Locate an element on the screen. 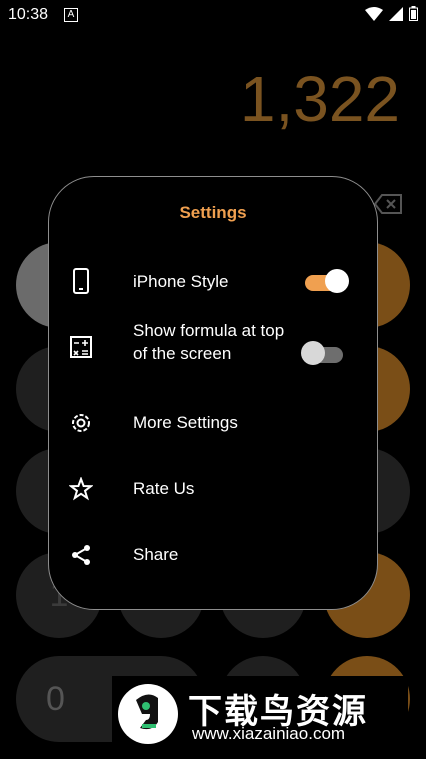  setting-show-formula: Show formula at top of the screen is located at coordinates (214, 354).